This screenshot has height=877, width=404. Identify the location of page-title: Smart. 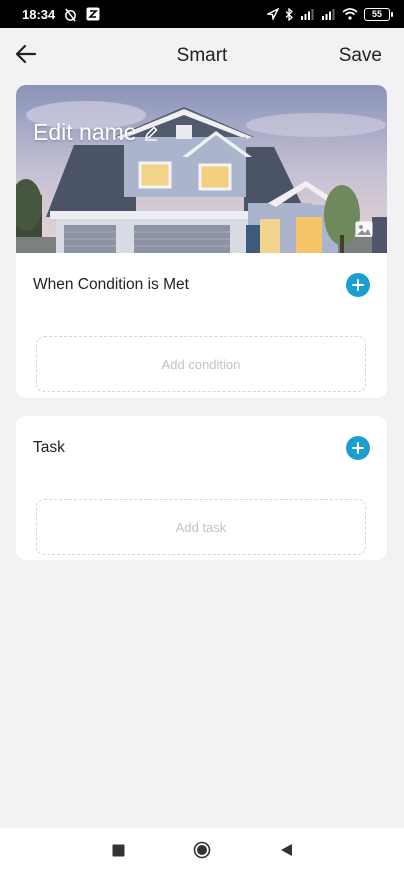
(202, 55).